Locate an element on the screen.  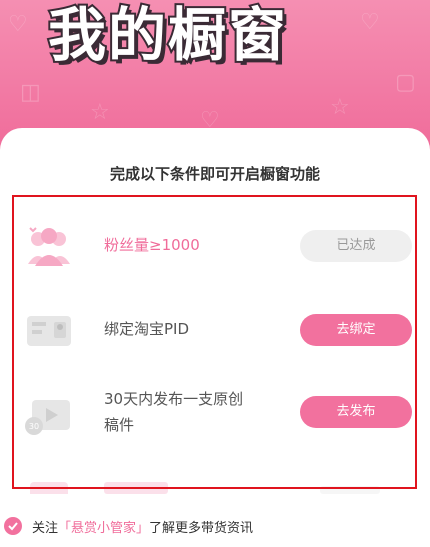
check-icon is located at coordinates (13, 526).